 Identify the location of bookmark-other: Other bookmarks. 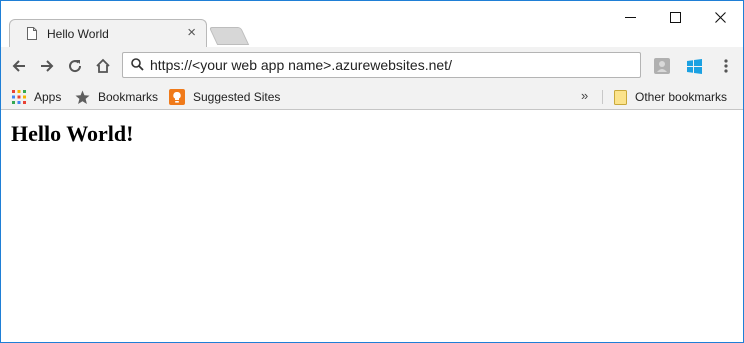
(670, 97).